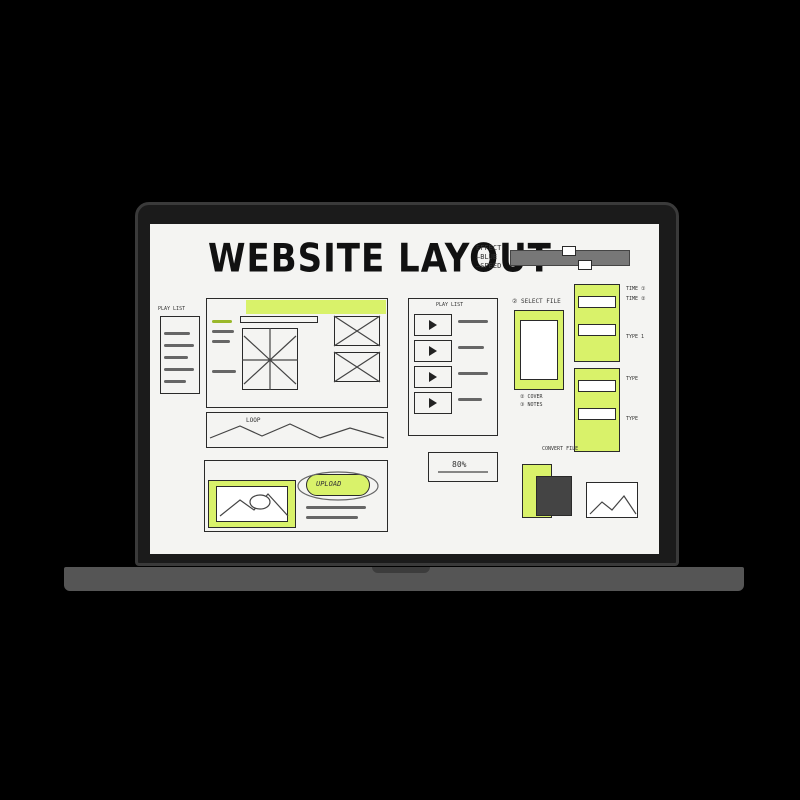 The image size is (800, 800). I want to click on sketch-strokes, so click(423, 416).